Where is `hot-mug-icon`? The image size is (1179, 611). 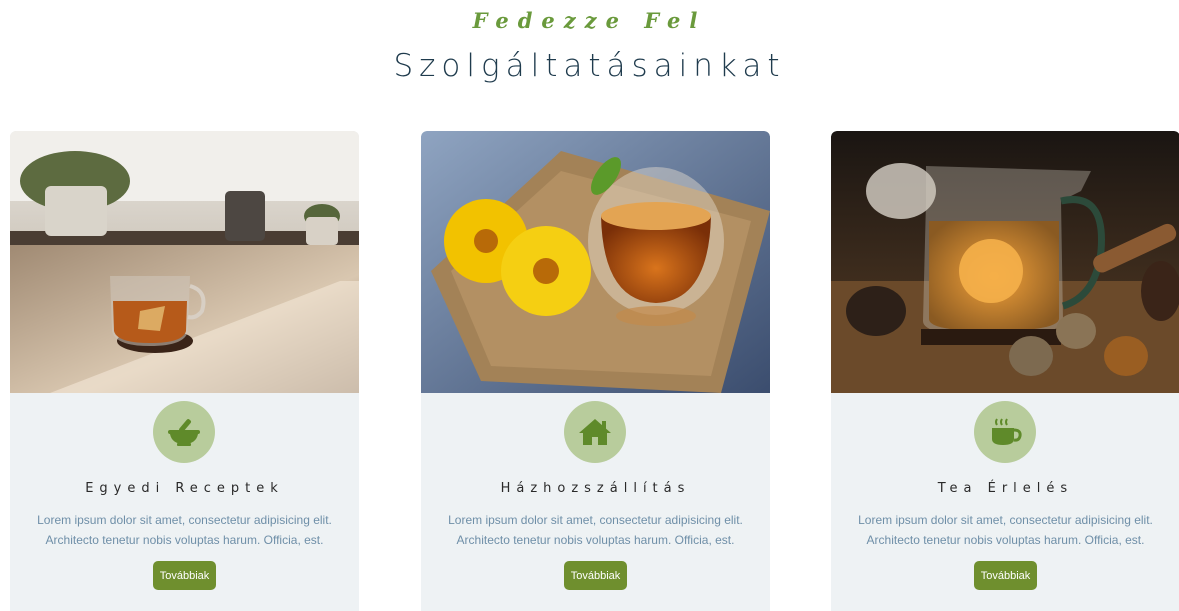 hot-mug-icon is located at coordinates (1007, 431).